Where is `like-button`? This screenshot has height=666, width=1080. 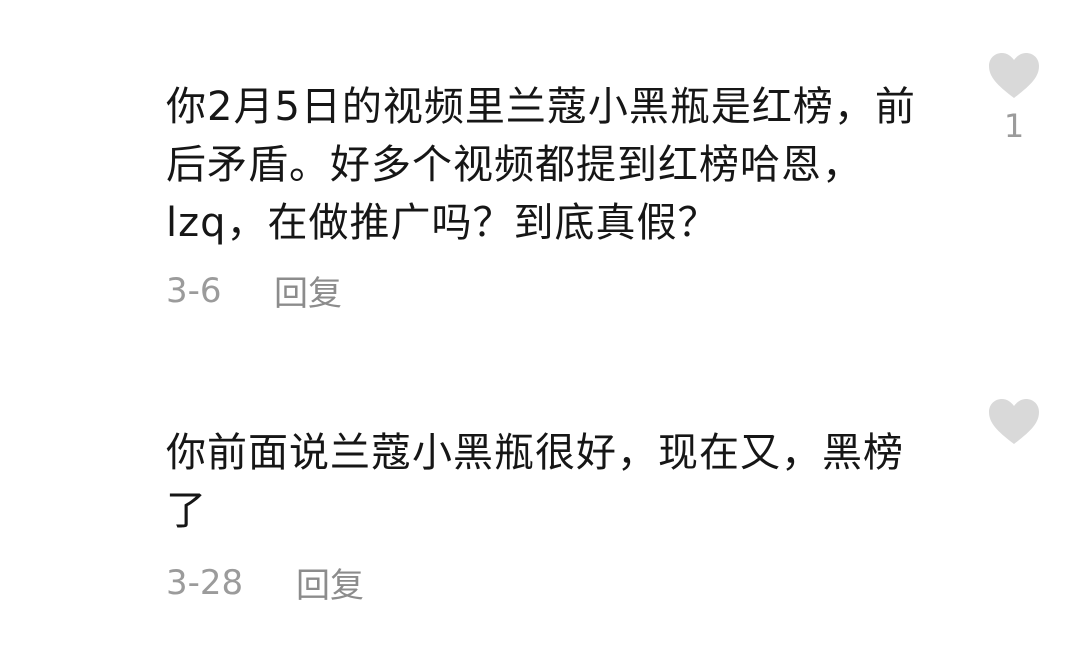 like-button is located at coordinates (1014, 426).